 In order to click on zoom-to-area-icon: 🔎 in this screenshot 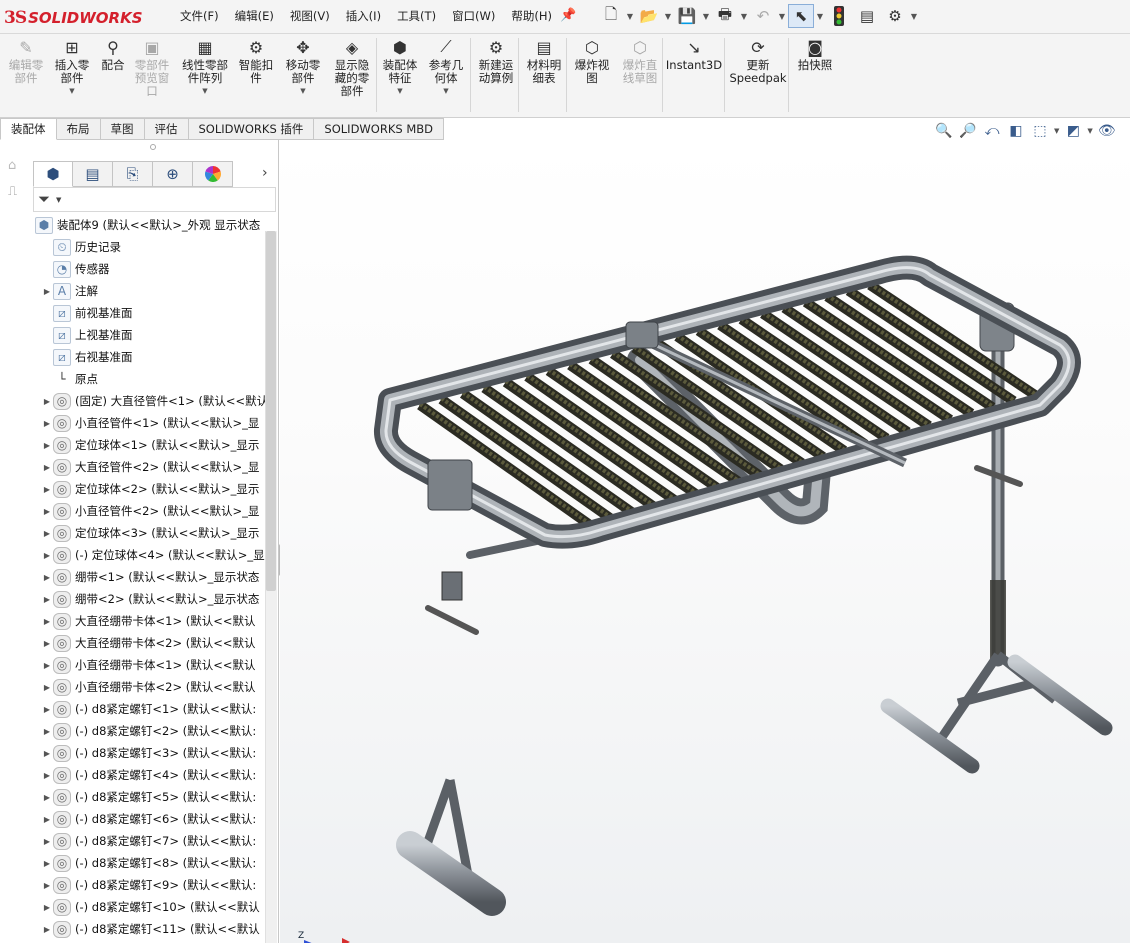, I will do `click(968, 131)`.